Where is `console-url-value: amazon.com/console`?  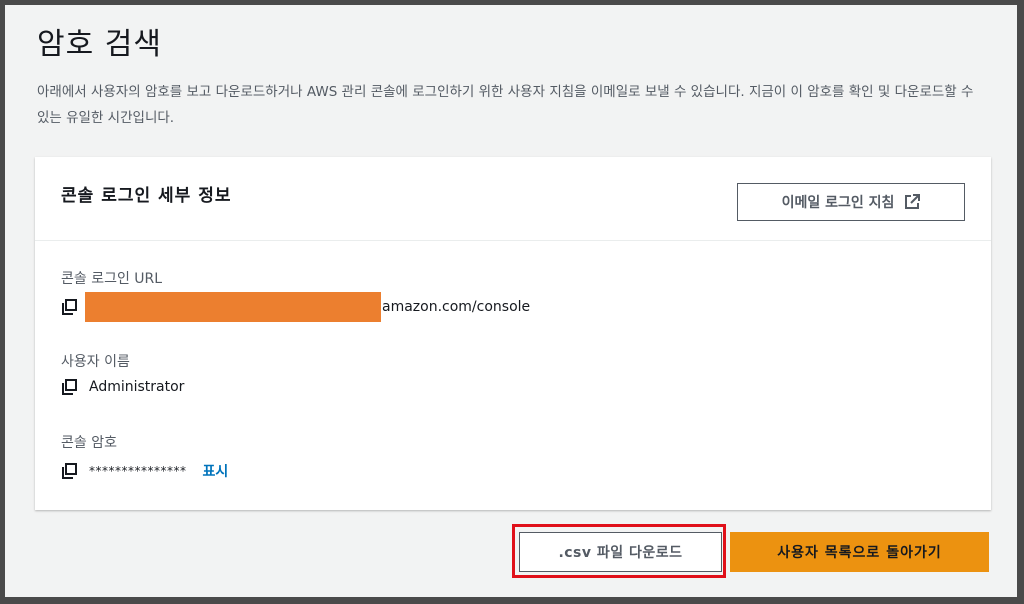 console-url-value: amazon.com/console is located at coordinates (295, 307).